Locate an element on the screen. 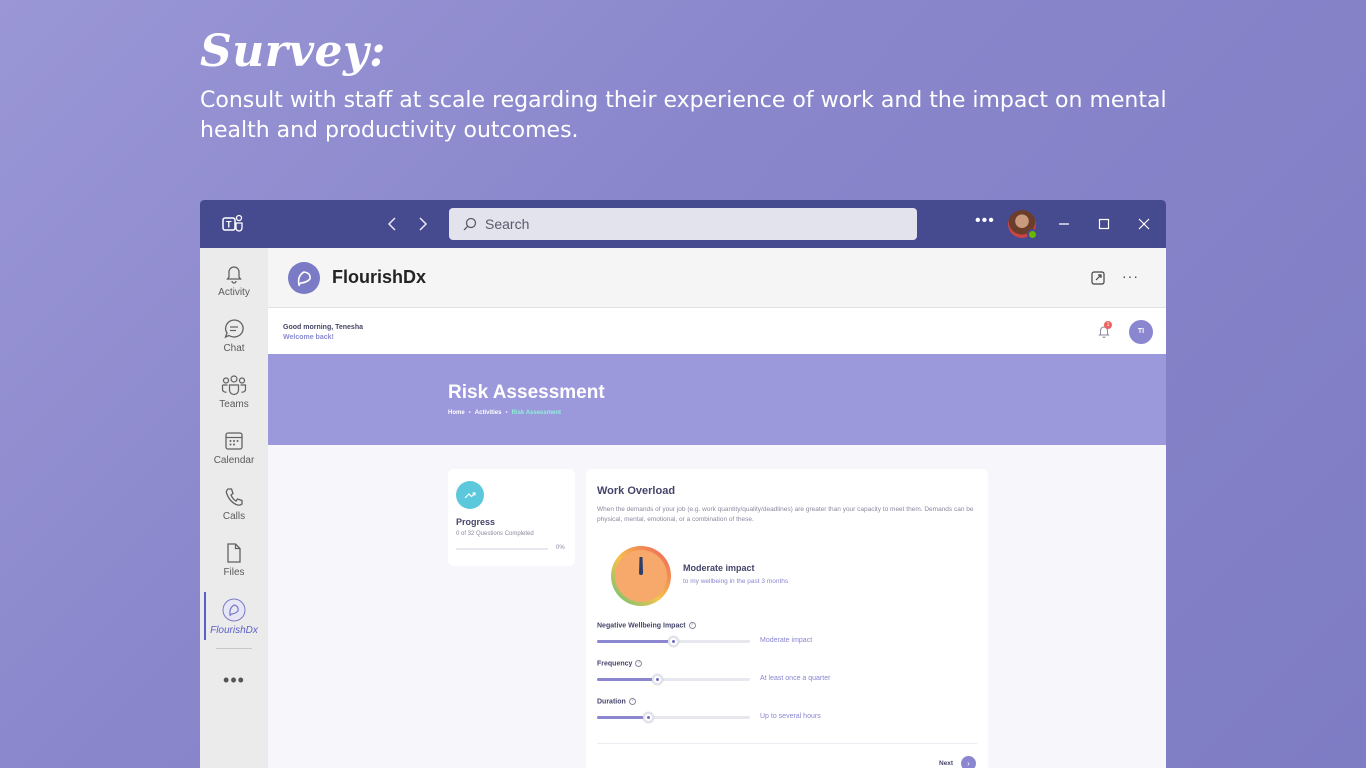 This screenshot has height=768, width=1366. greeting-bar: Good morning, Tenesha Welcome back! 1 TI is located at coordinates (717, 331).